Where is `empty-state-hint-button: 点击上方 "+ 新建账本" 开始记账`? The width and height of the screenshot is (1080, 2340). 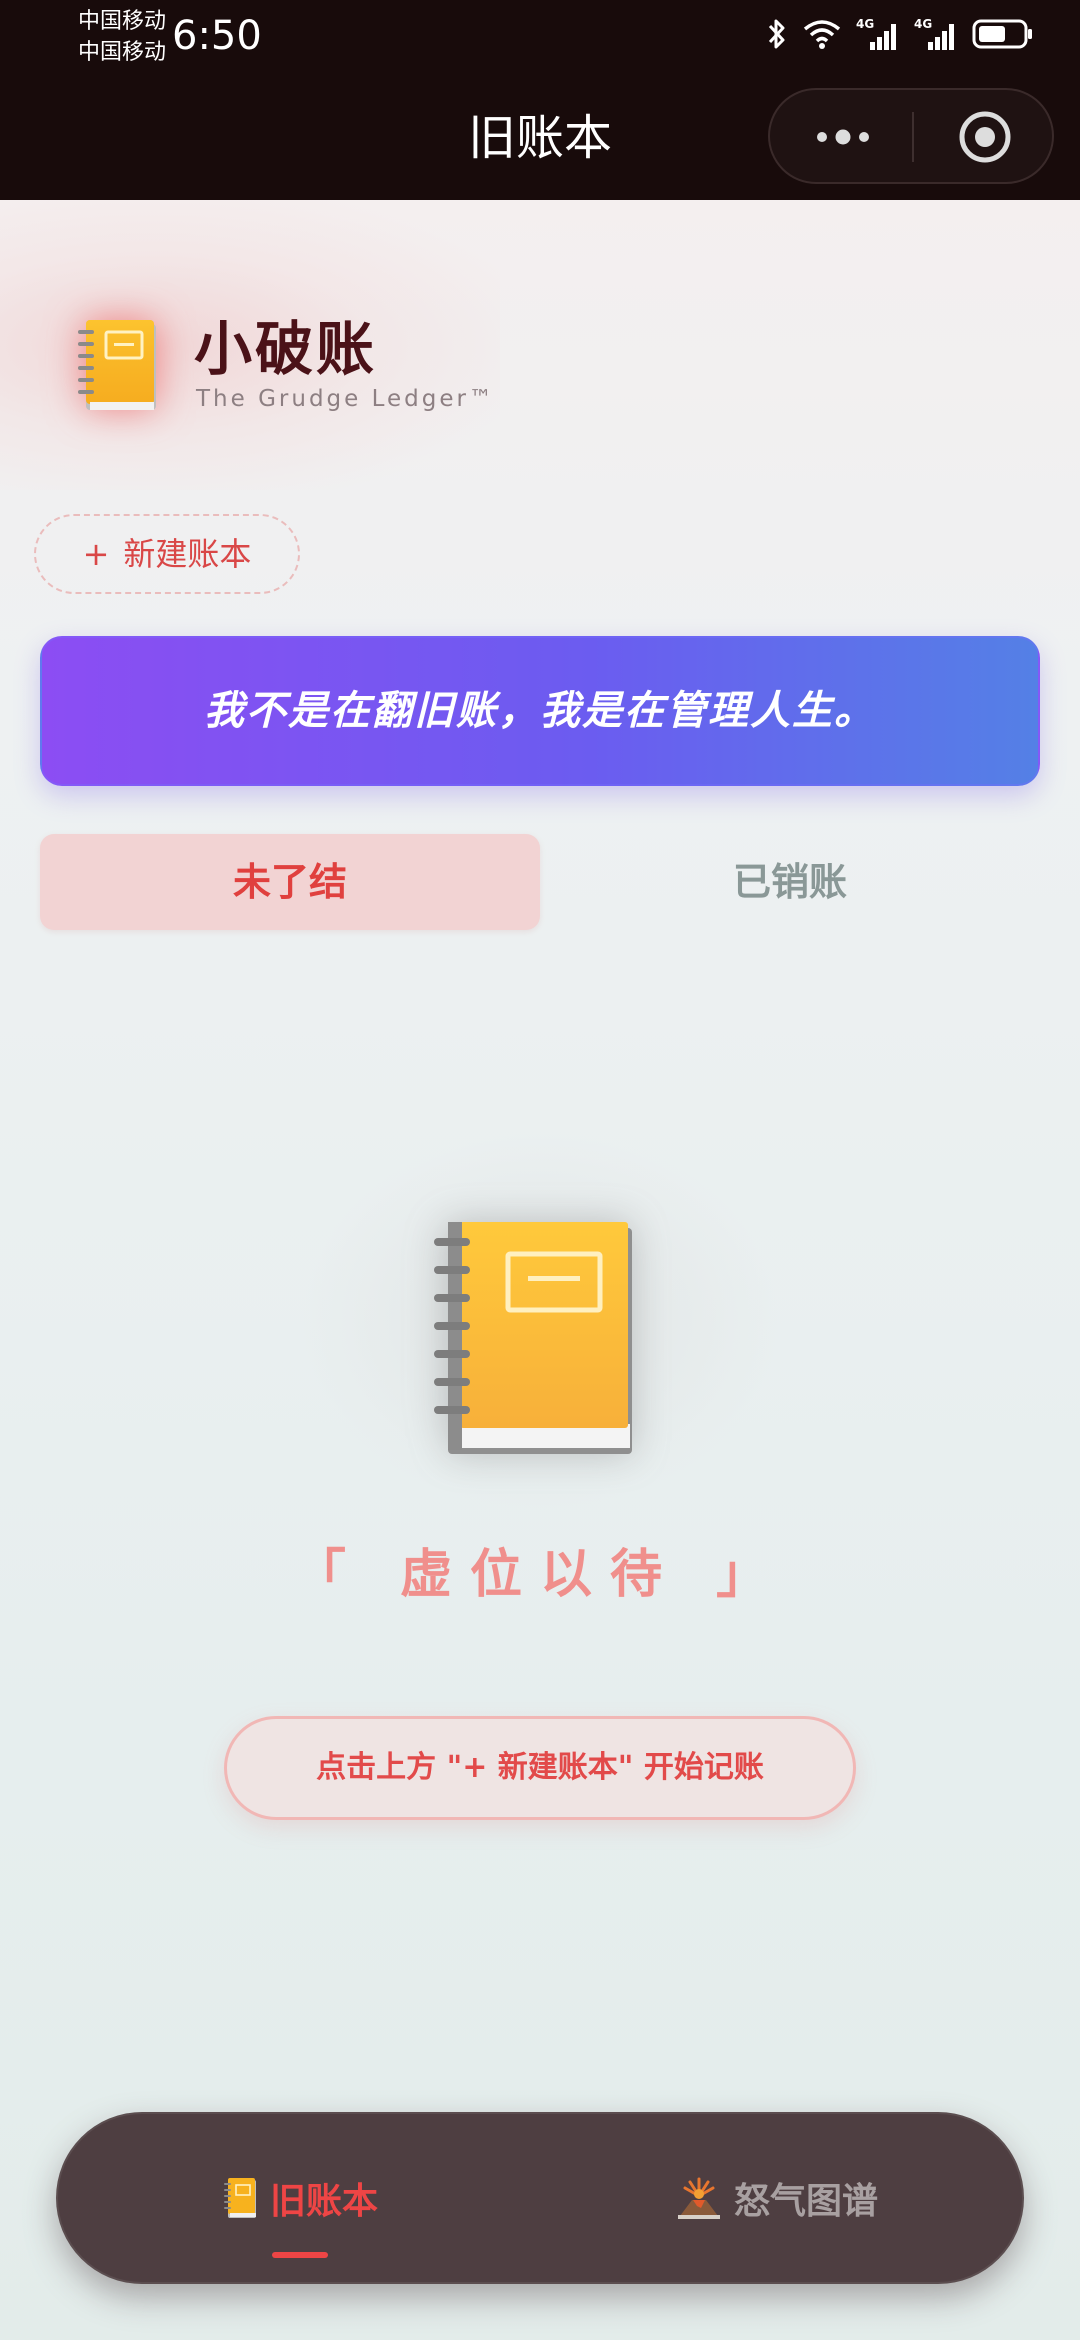 empty-state-hint-button: 点击上方 "+ 新建账本" 开始记账 is located at coordinates (540, 1768).